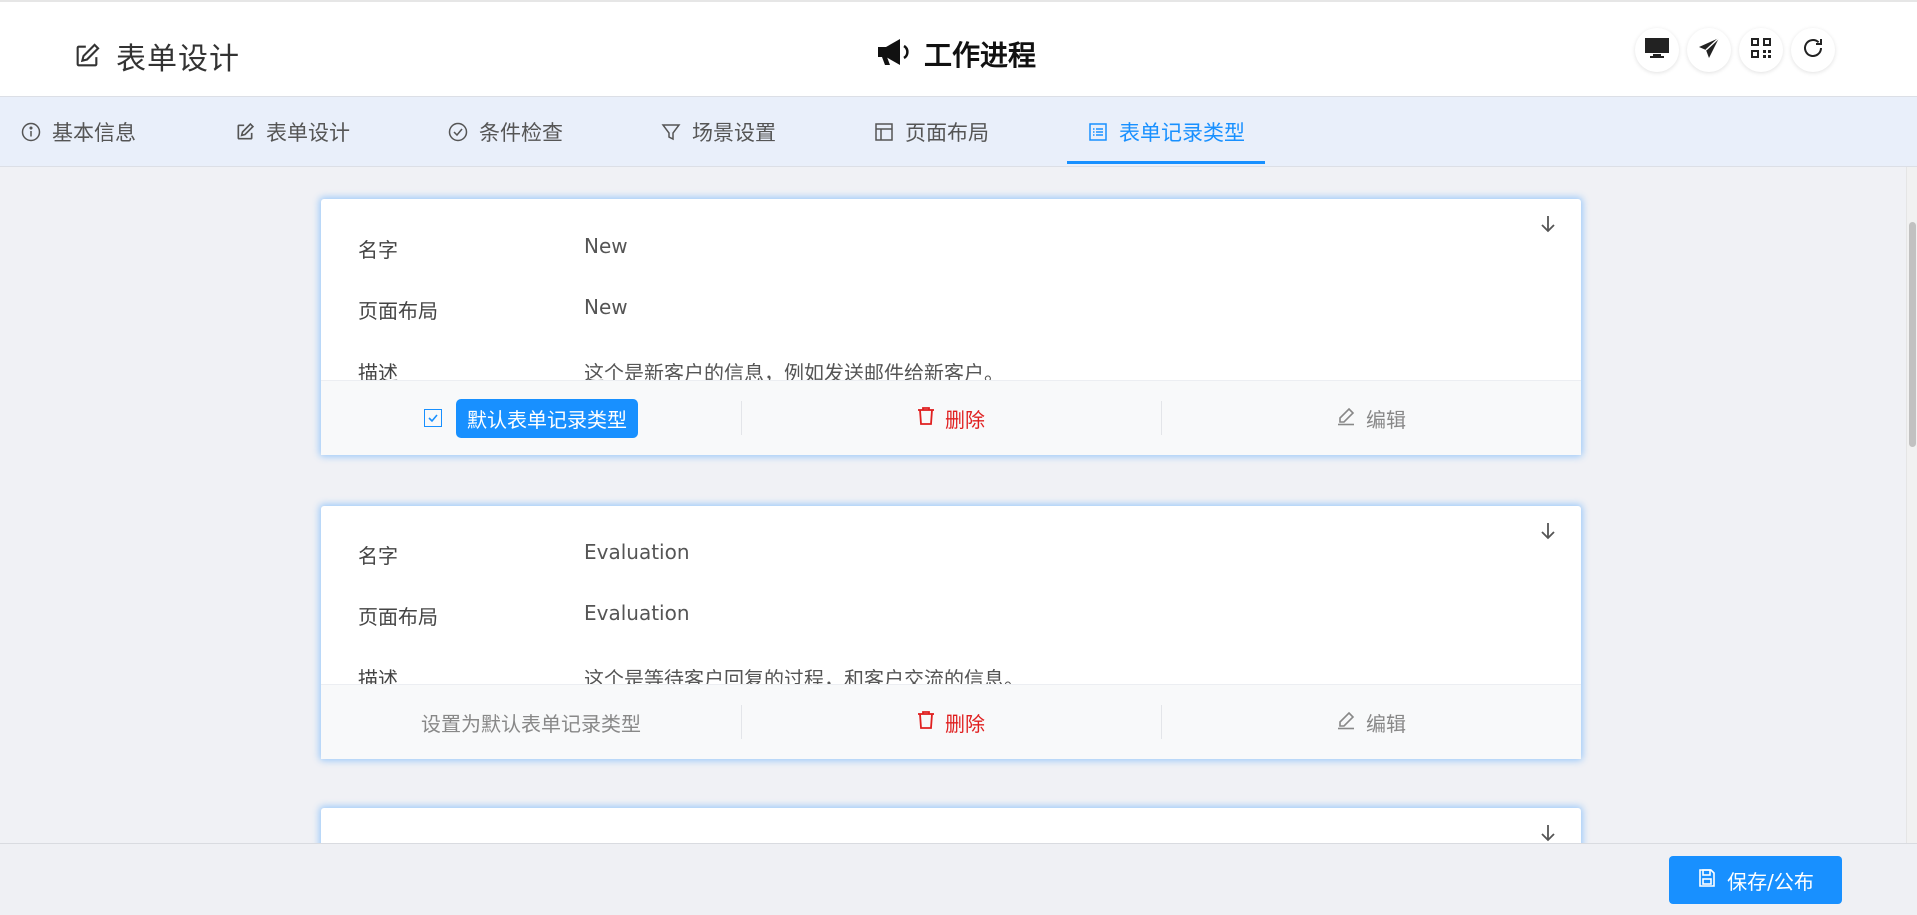 The image size is (1917, 915). Describe the element at coordinates (980, 55) in the screenshot. I see `page-title: 工作进程` at that location.